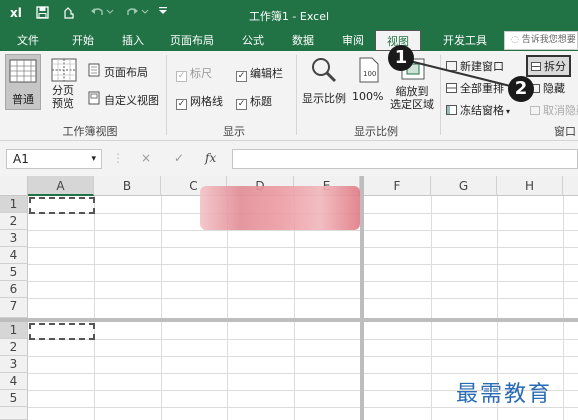  I want to click on zoom-100-icon: 100, so click(369, 70).